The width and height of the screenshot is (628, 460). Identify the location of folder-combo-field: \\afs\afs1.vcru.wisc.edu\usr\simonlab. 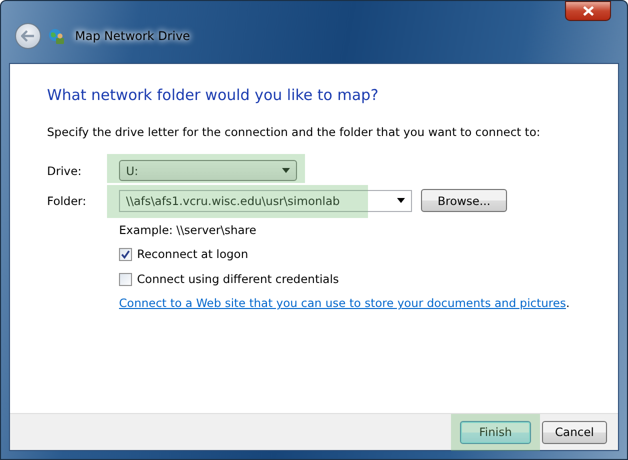
(265, 201).